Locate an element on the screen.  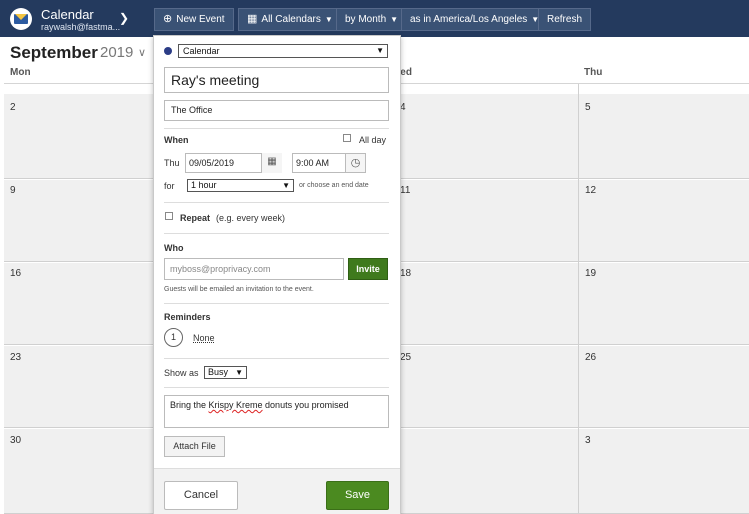
view-dropdown: by Month ▼ is located at coordinates (372, 19).